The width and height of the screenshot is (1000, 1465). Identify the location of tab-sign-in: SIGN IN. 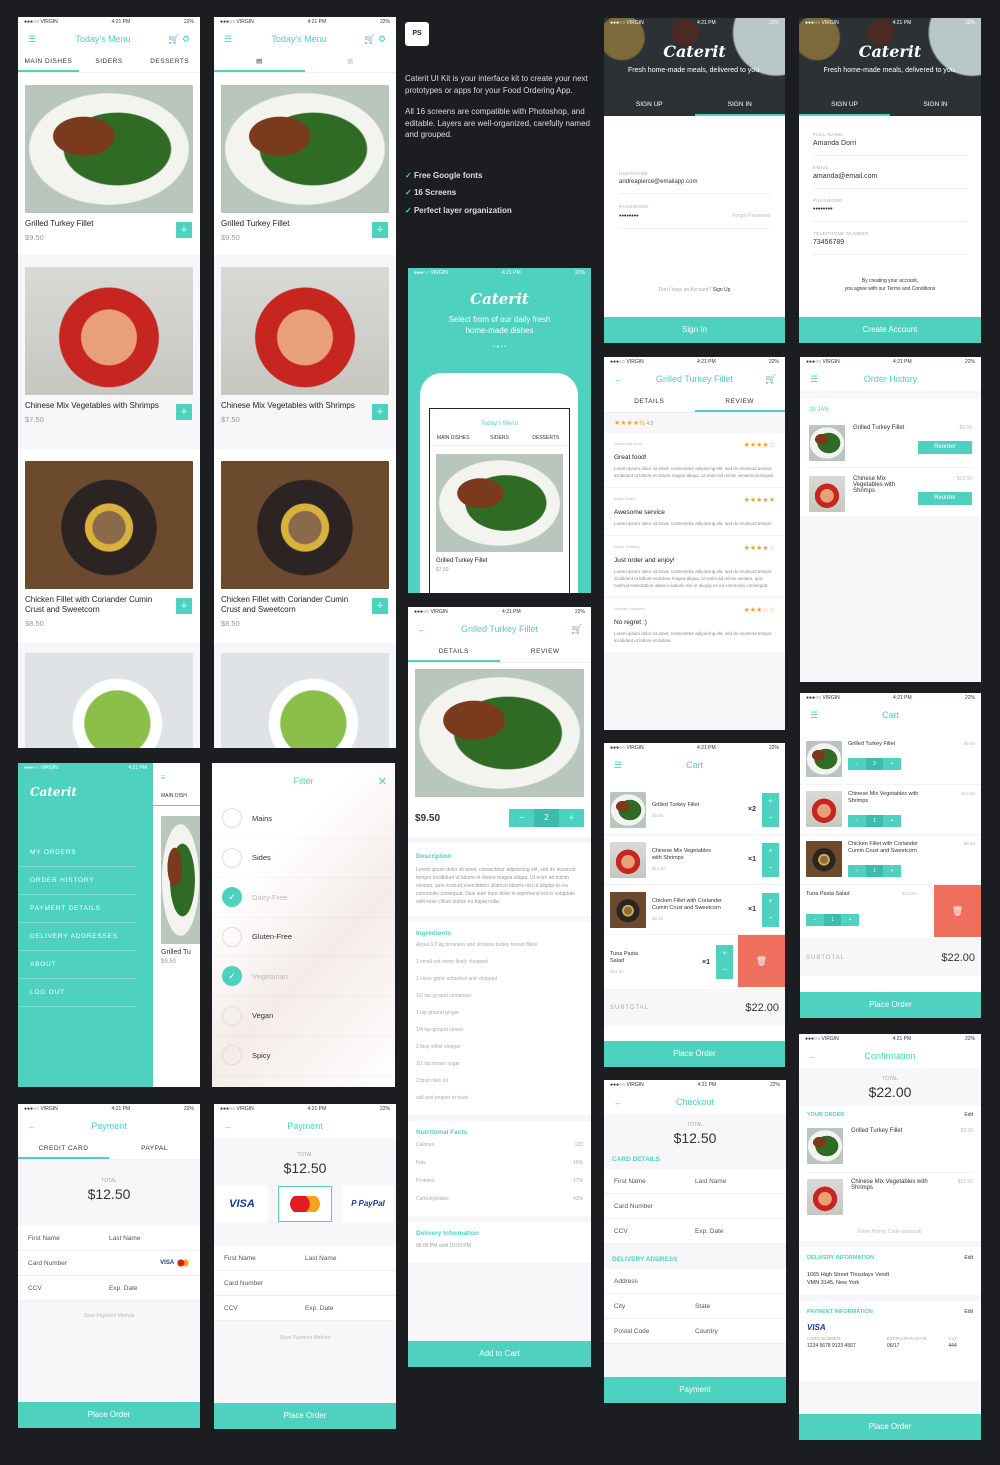
(739, 106).